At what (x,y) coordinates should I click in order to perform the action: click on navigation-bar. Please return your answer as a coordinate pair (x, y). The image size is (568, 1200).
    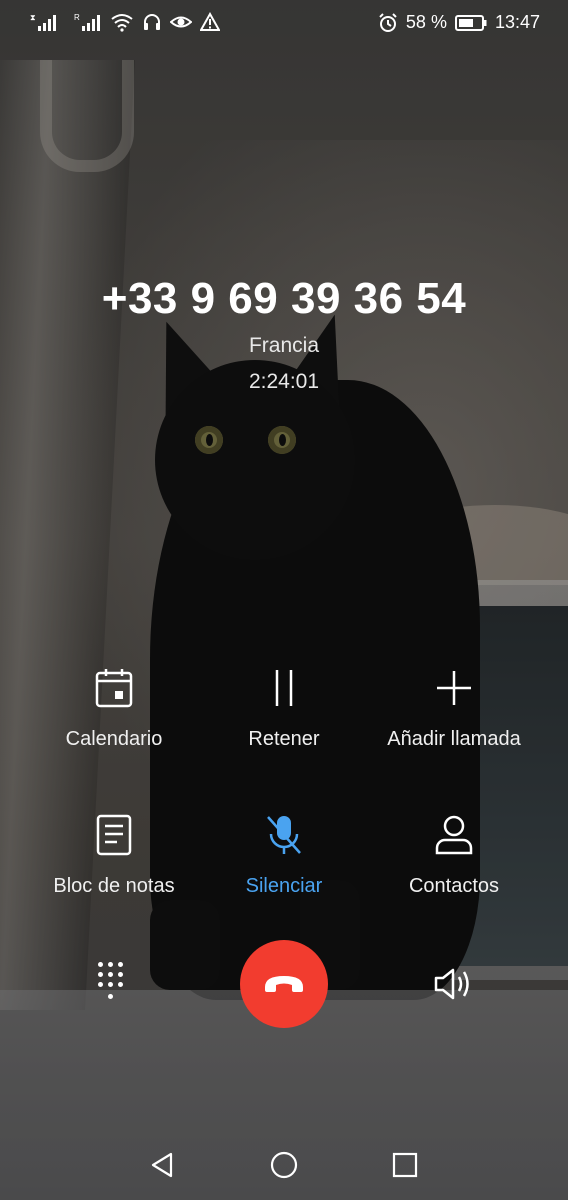
    Looking at the image, I should click on (284, 1165).